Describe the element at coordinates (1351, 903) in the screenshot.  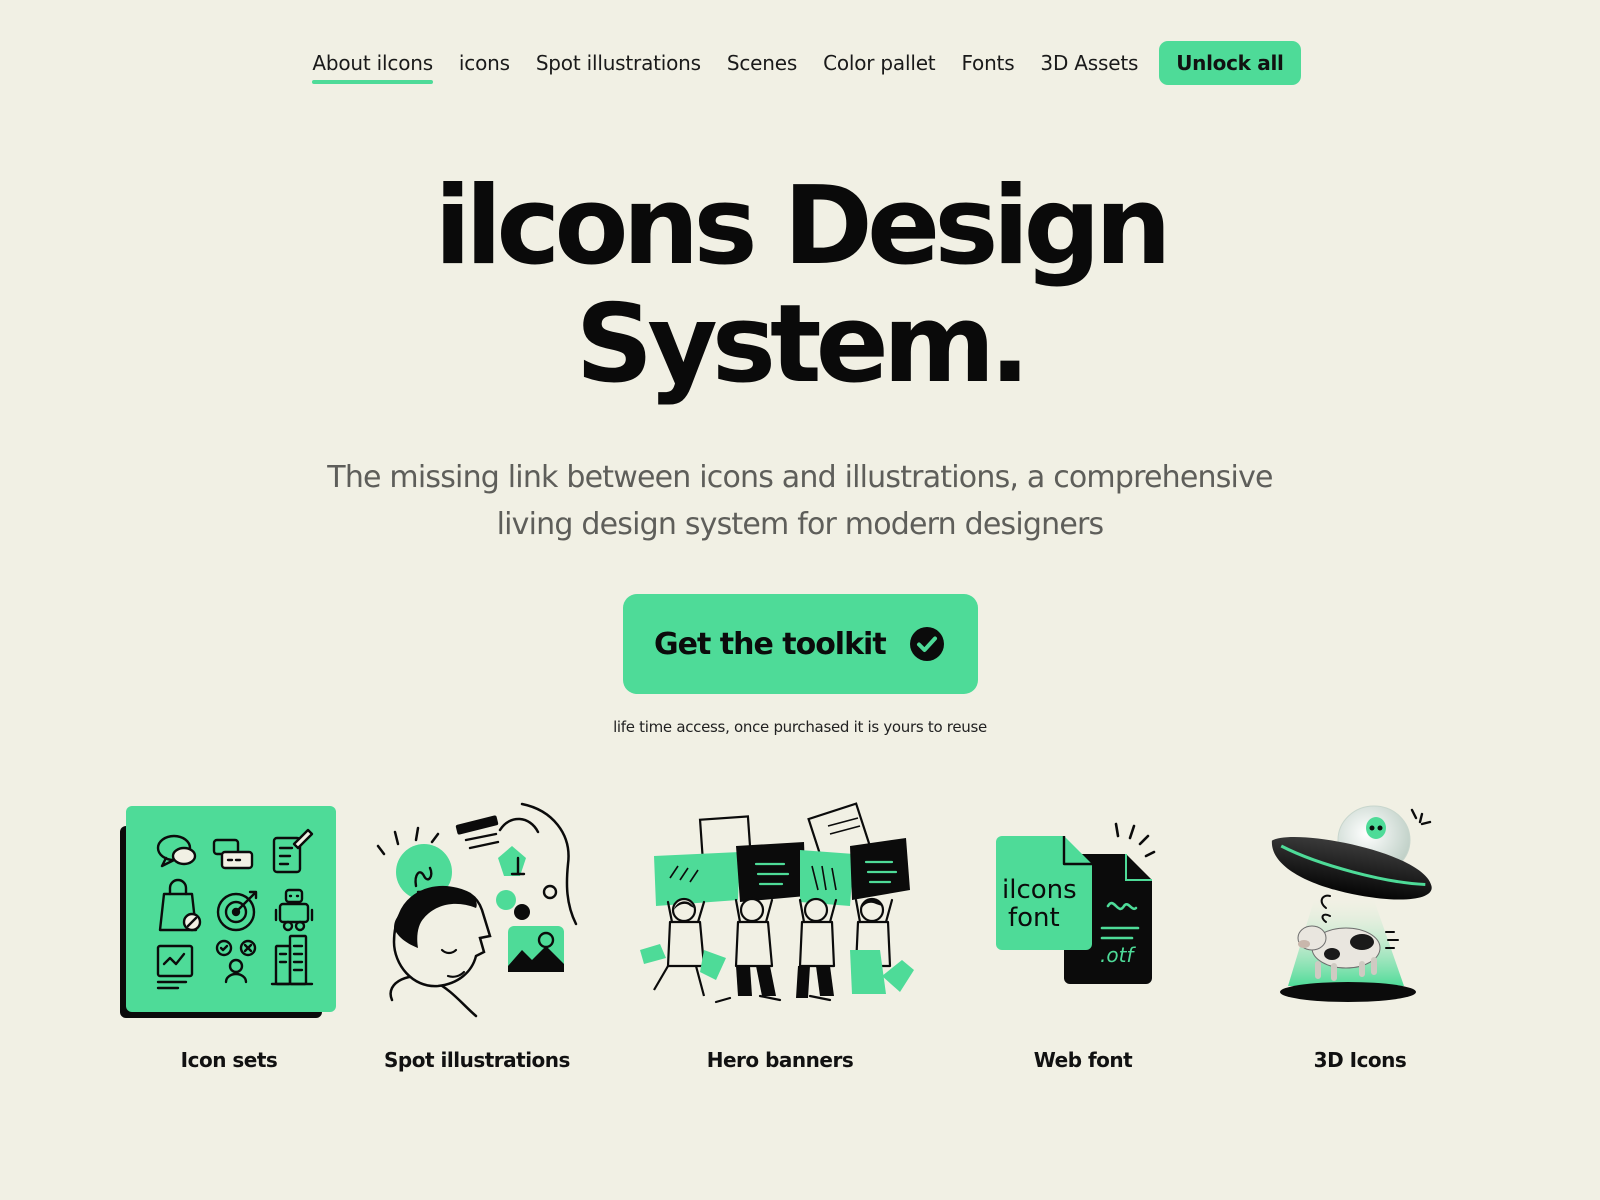
I see `ufo-3d-illustration` at that location.